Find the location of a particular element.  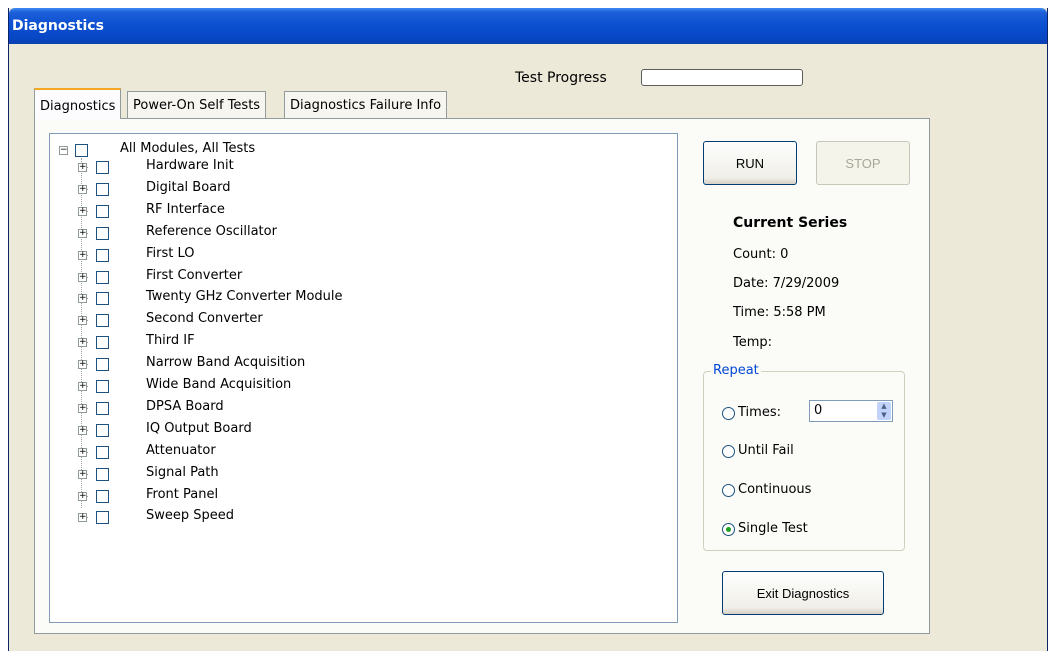

tree-root-item: − All Modules, All Tests is located at coordinates (350, 145).